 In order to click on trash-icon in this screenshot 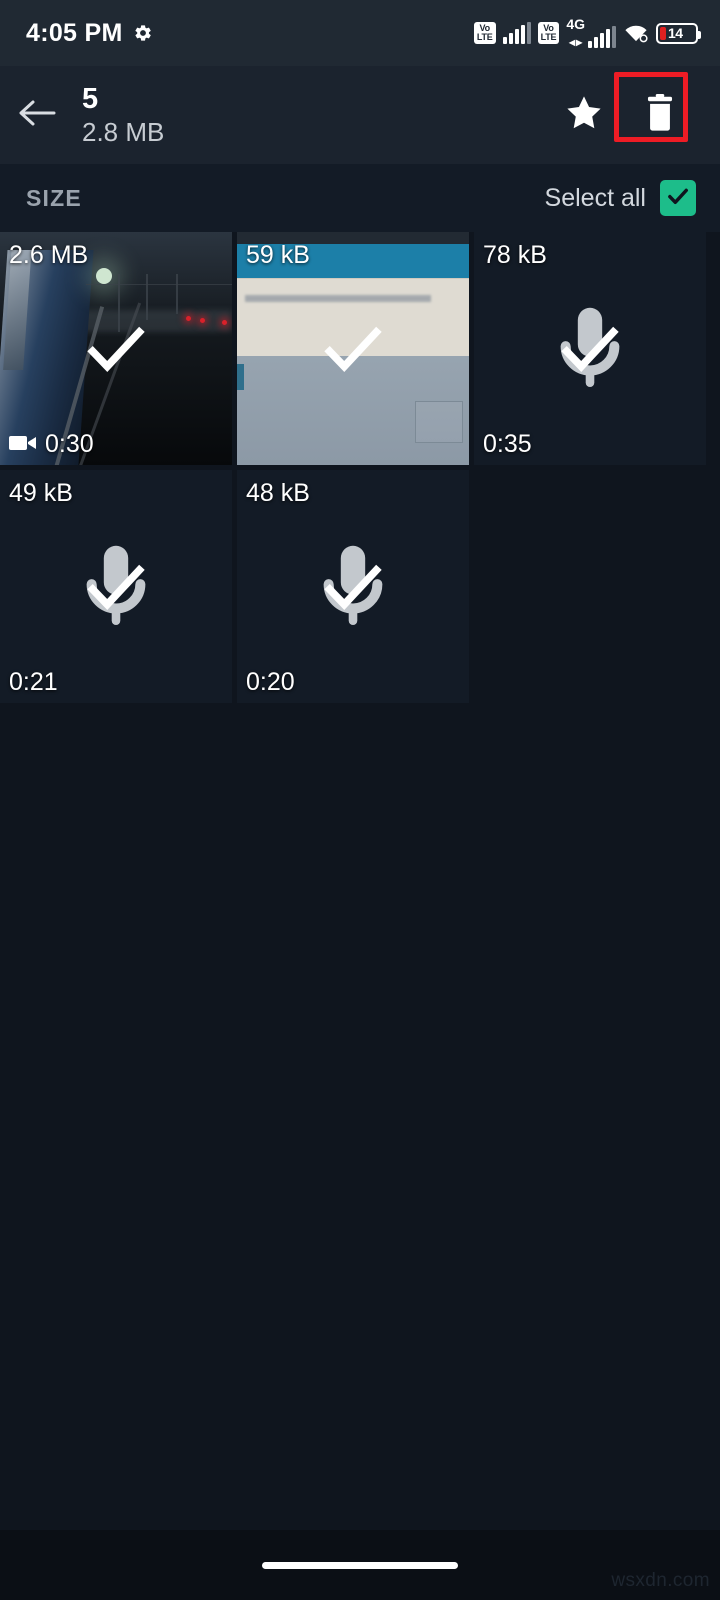, I will do `click(660, 115)`.